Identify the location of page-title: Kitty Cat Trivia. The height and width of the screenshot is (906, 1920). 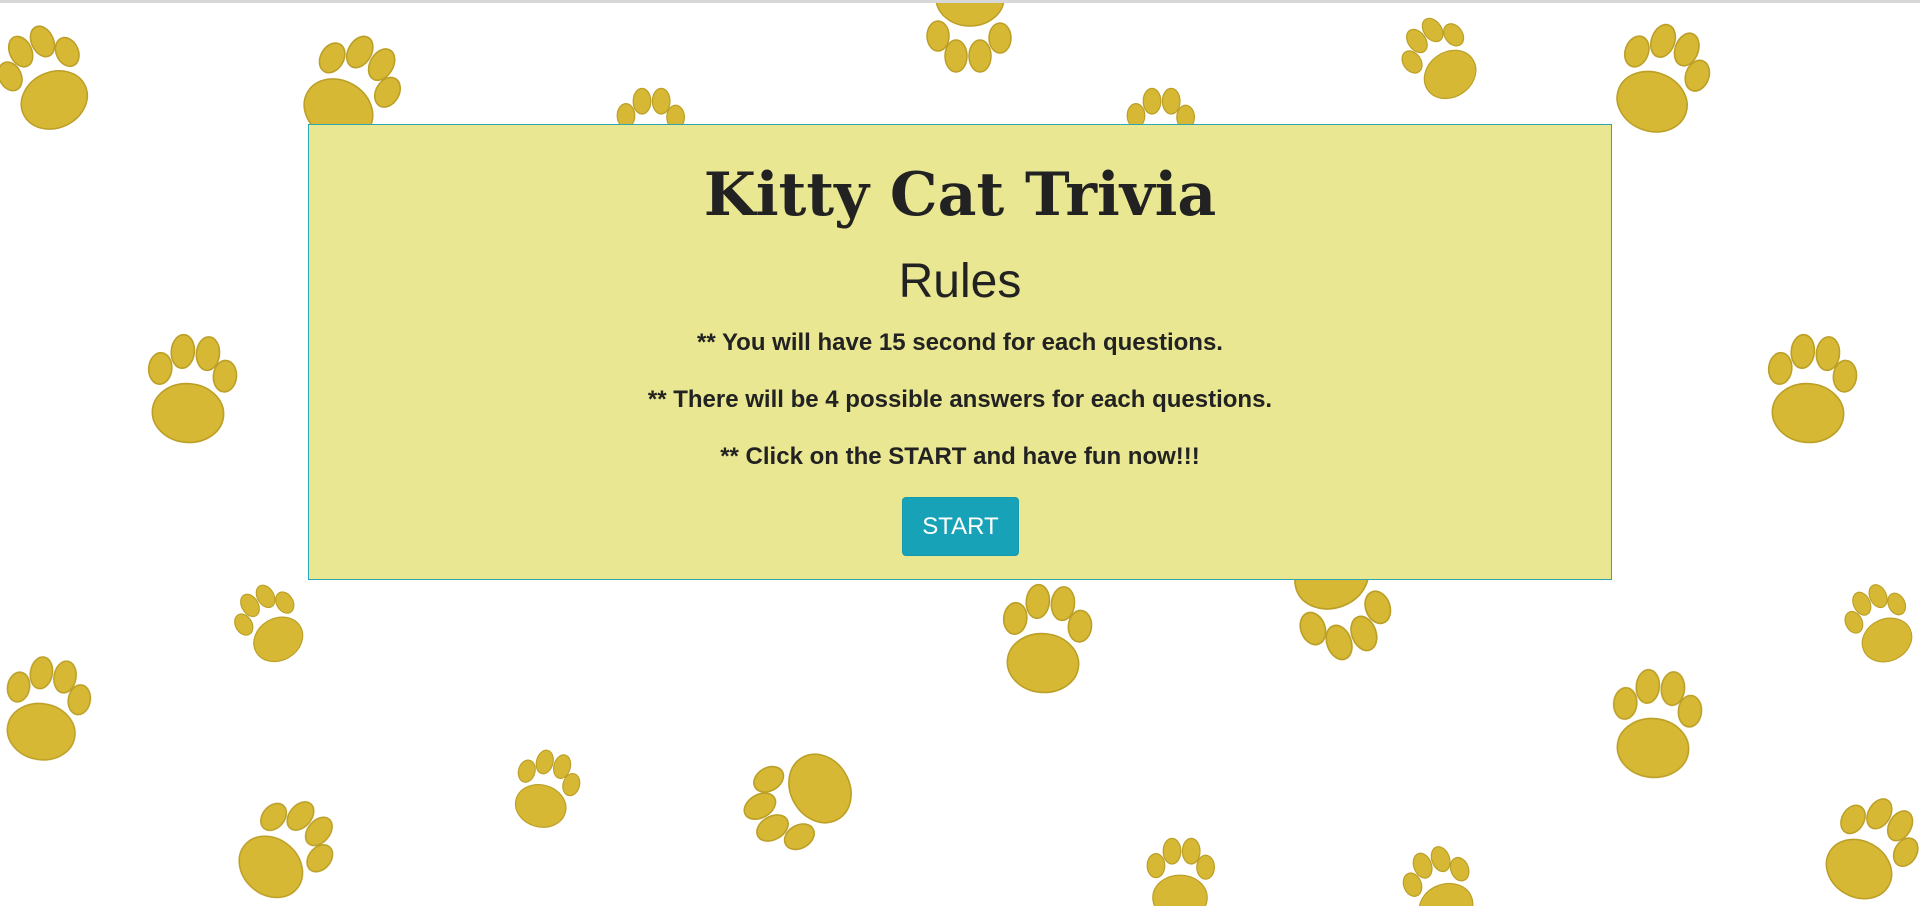
(960, 195).